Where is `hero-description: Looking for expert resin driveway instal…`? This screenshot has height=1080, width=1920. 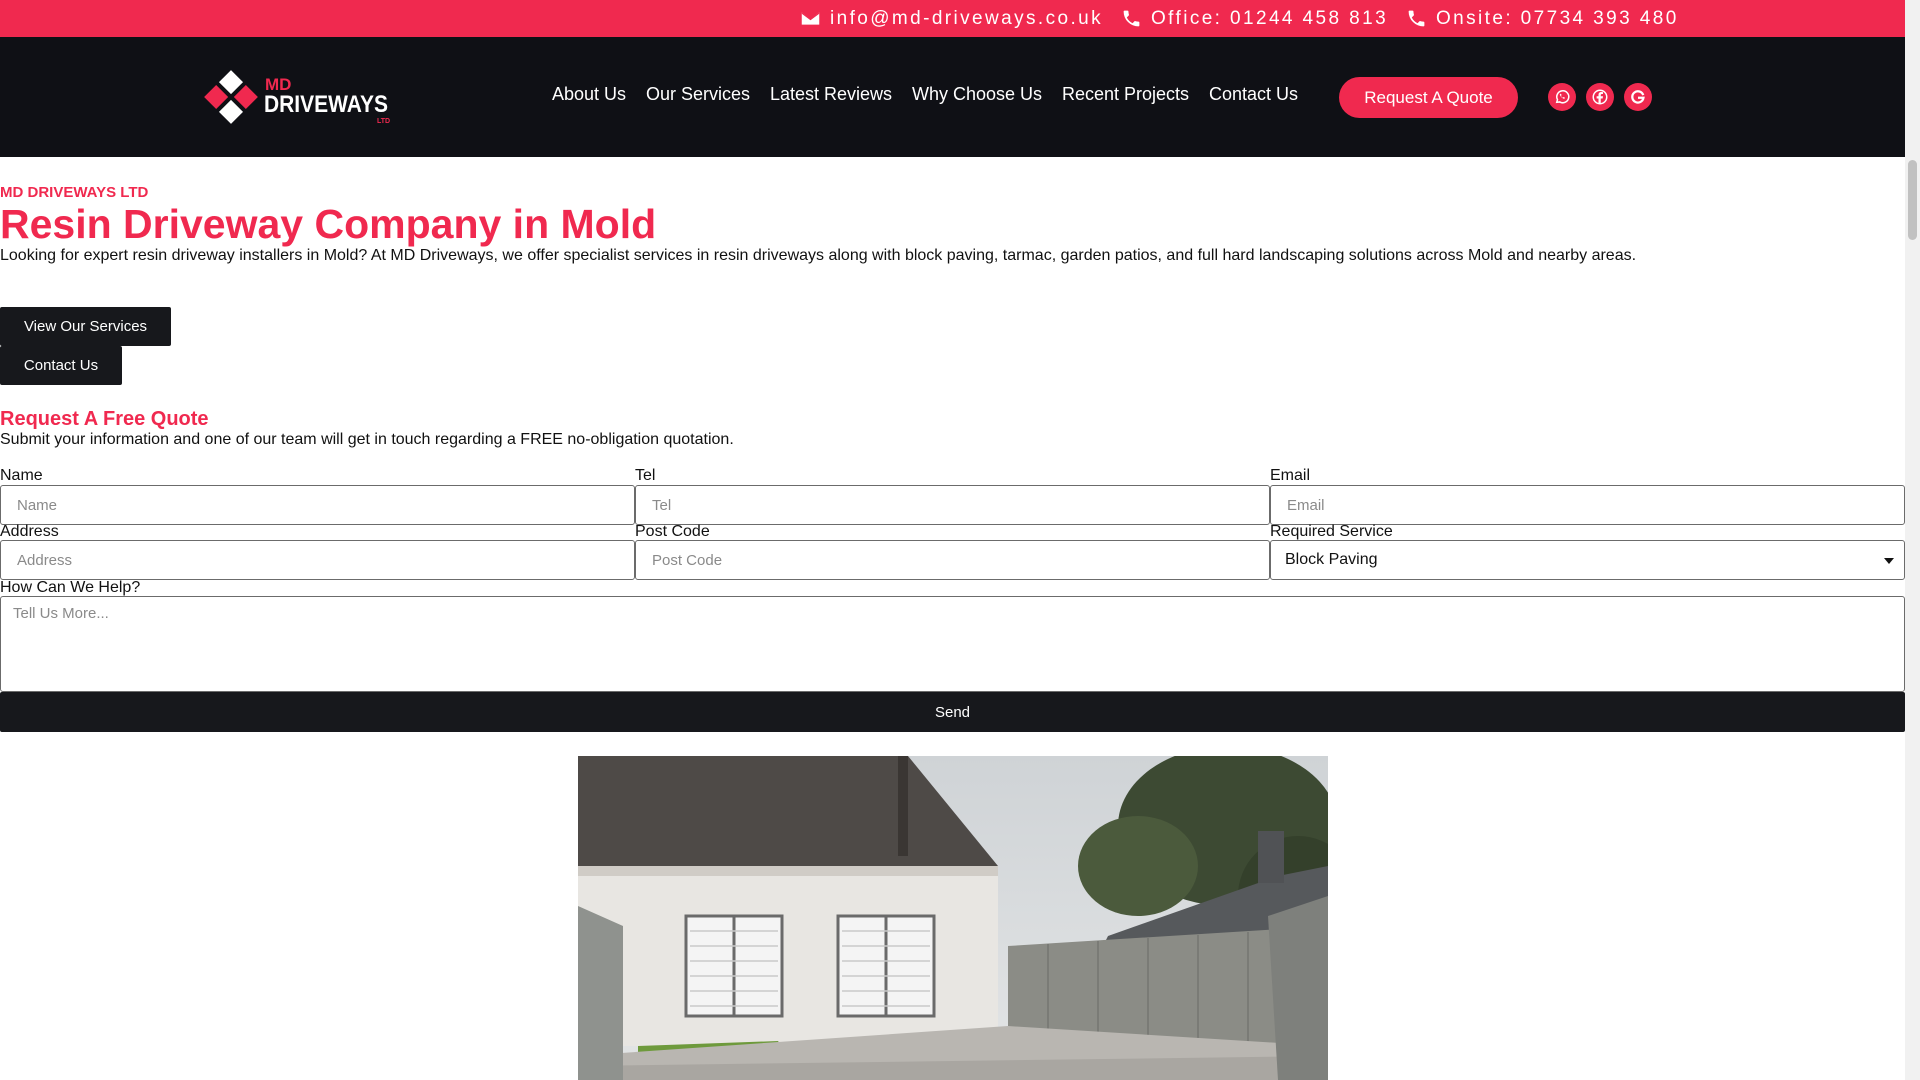
hero-description: Looking for expert resin driveway instal… is located at coordinates (818, 255).